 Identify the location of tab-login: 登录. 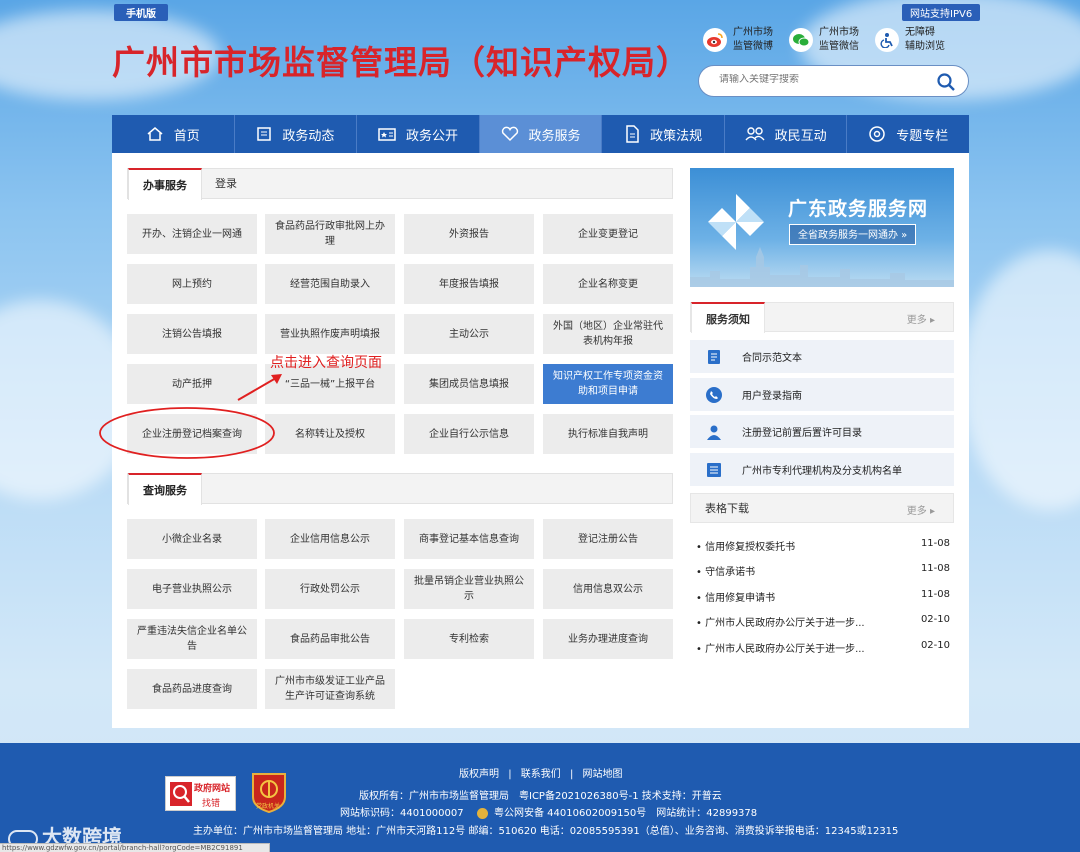
(226, 183).